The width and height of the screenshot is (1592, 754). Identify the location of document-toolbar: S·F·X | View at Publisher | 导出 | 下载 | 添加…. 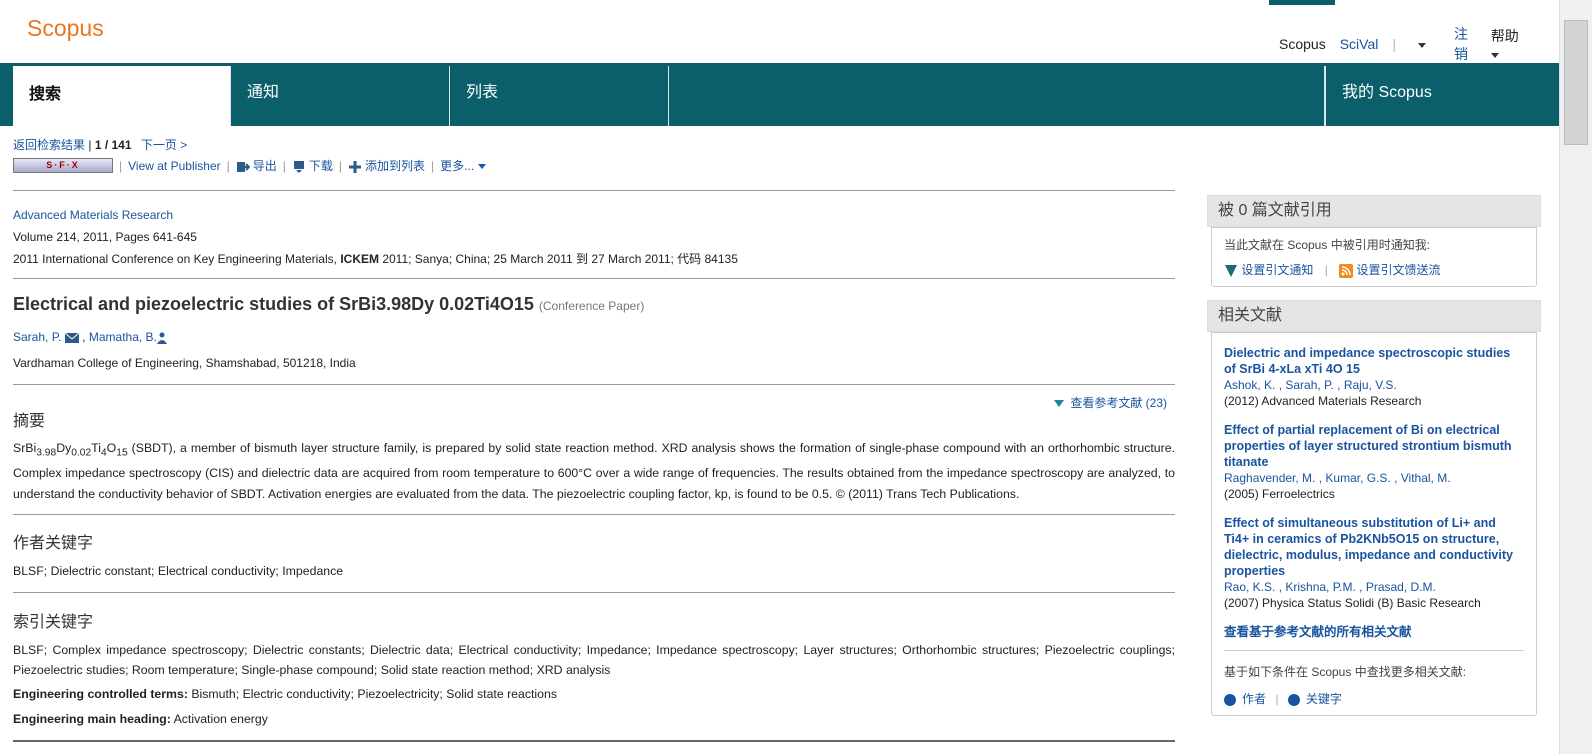
(249, 165).